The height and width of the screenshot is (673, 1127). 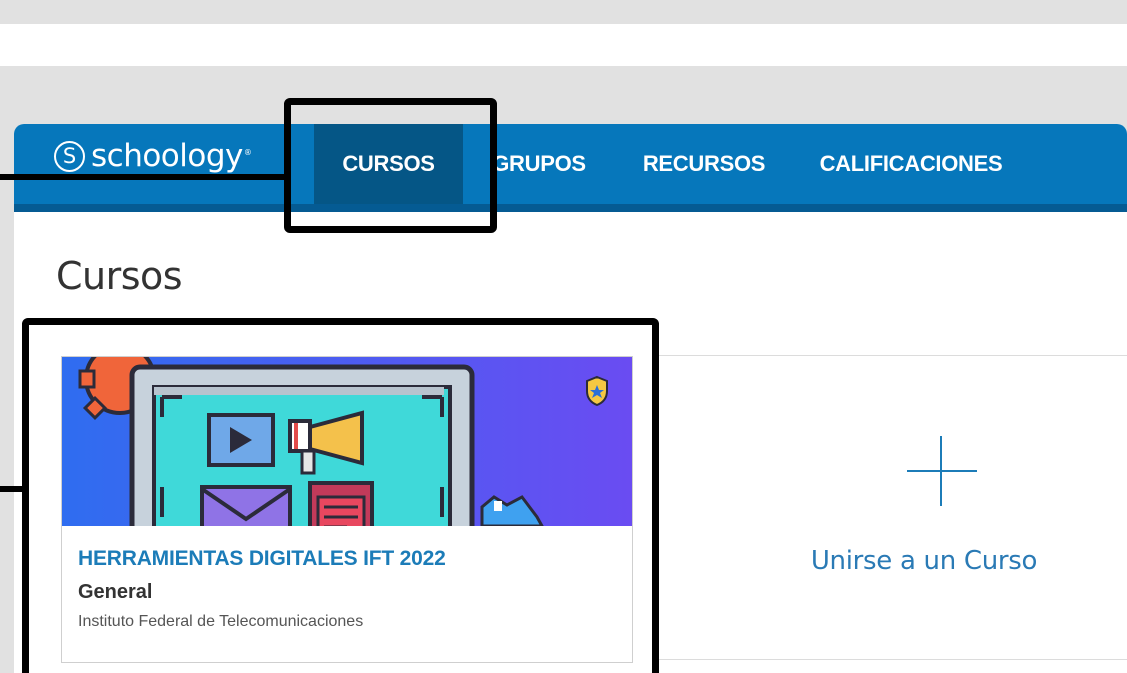 I want to click on plus-icon, so click(x=942, y=471).